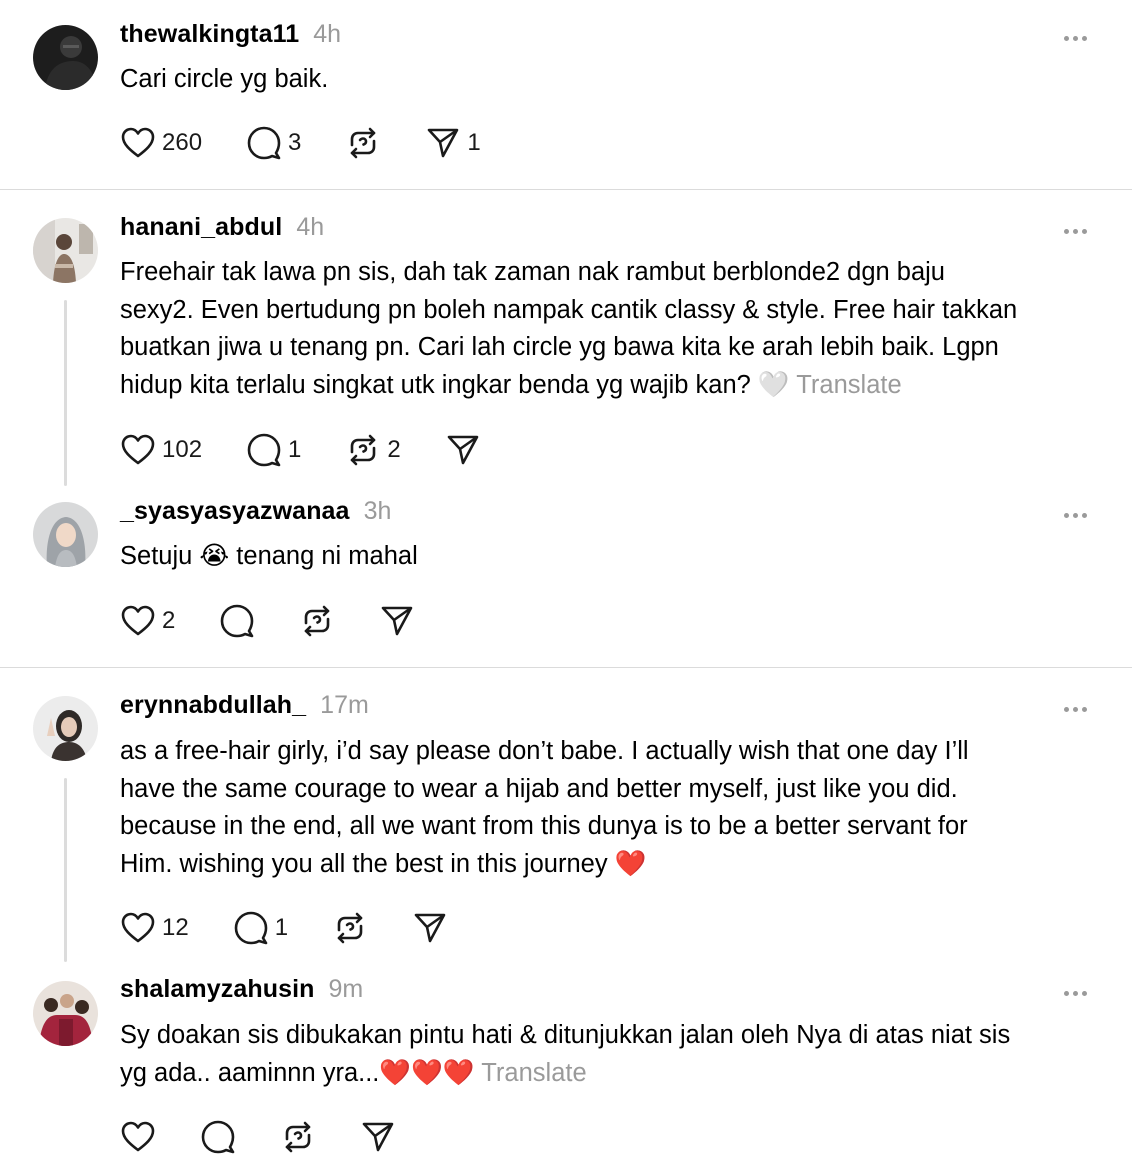 Image resolution: width=1132 pixels, height=1158 pixels. Describe the element at coordinates (169, 620) in the screenshot. I see `like-count: 2` at that location.